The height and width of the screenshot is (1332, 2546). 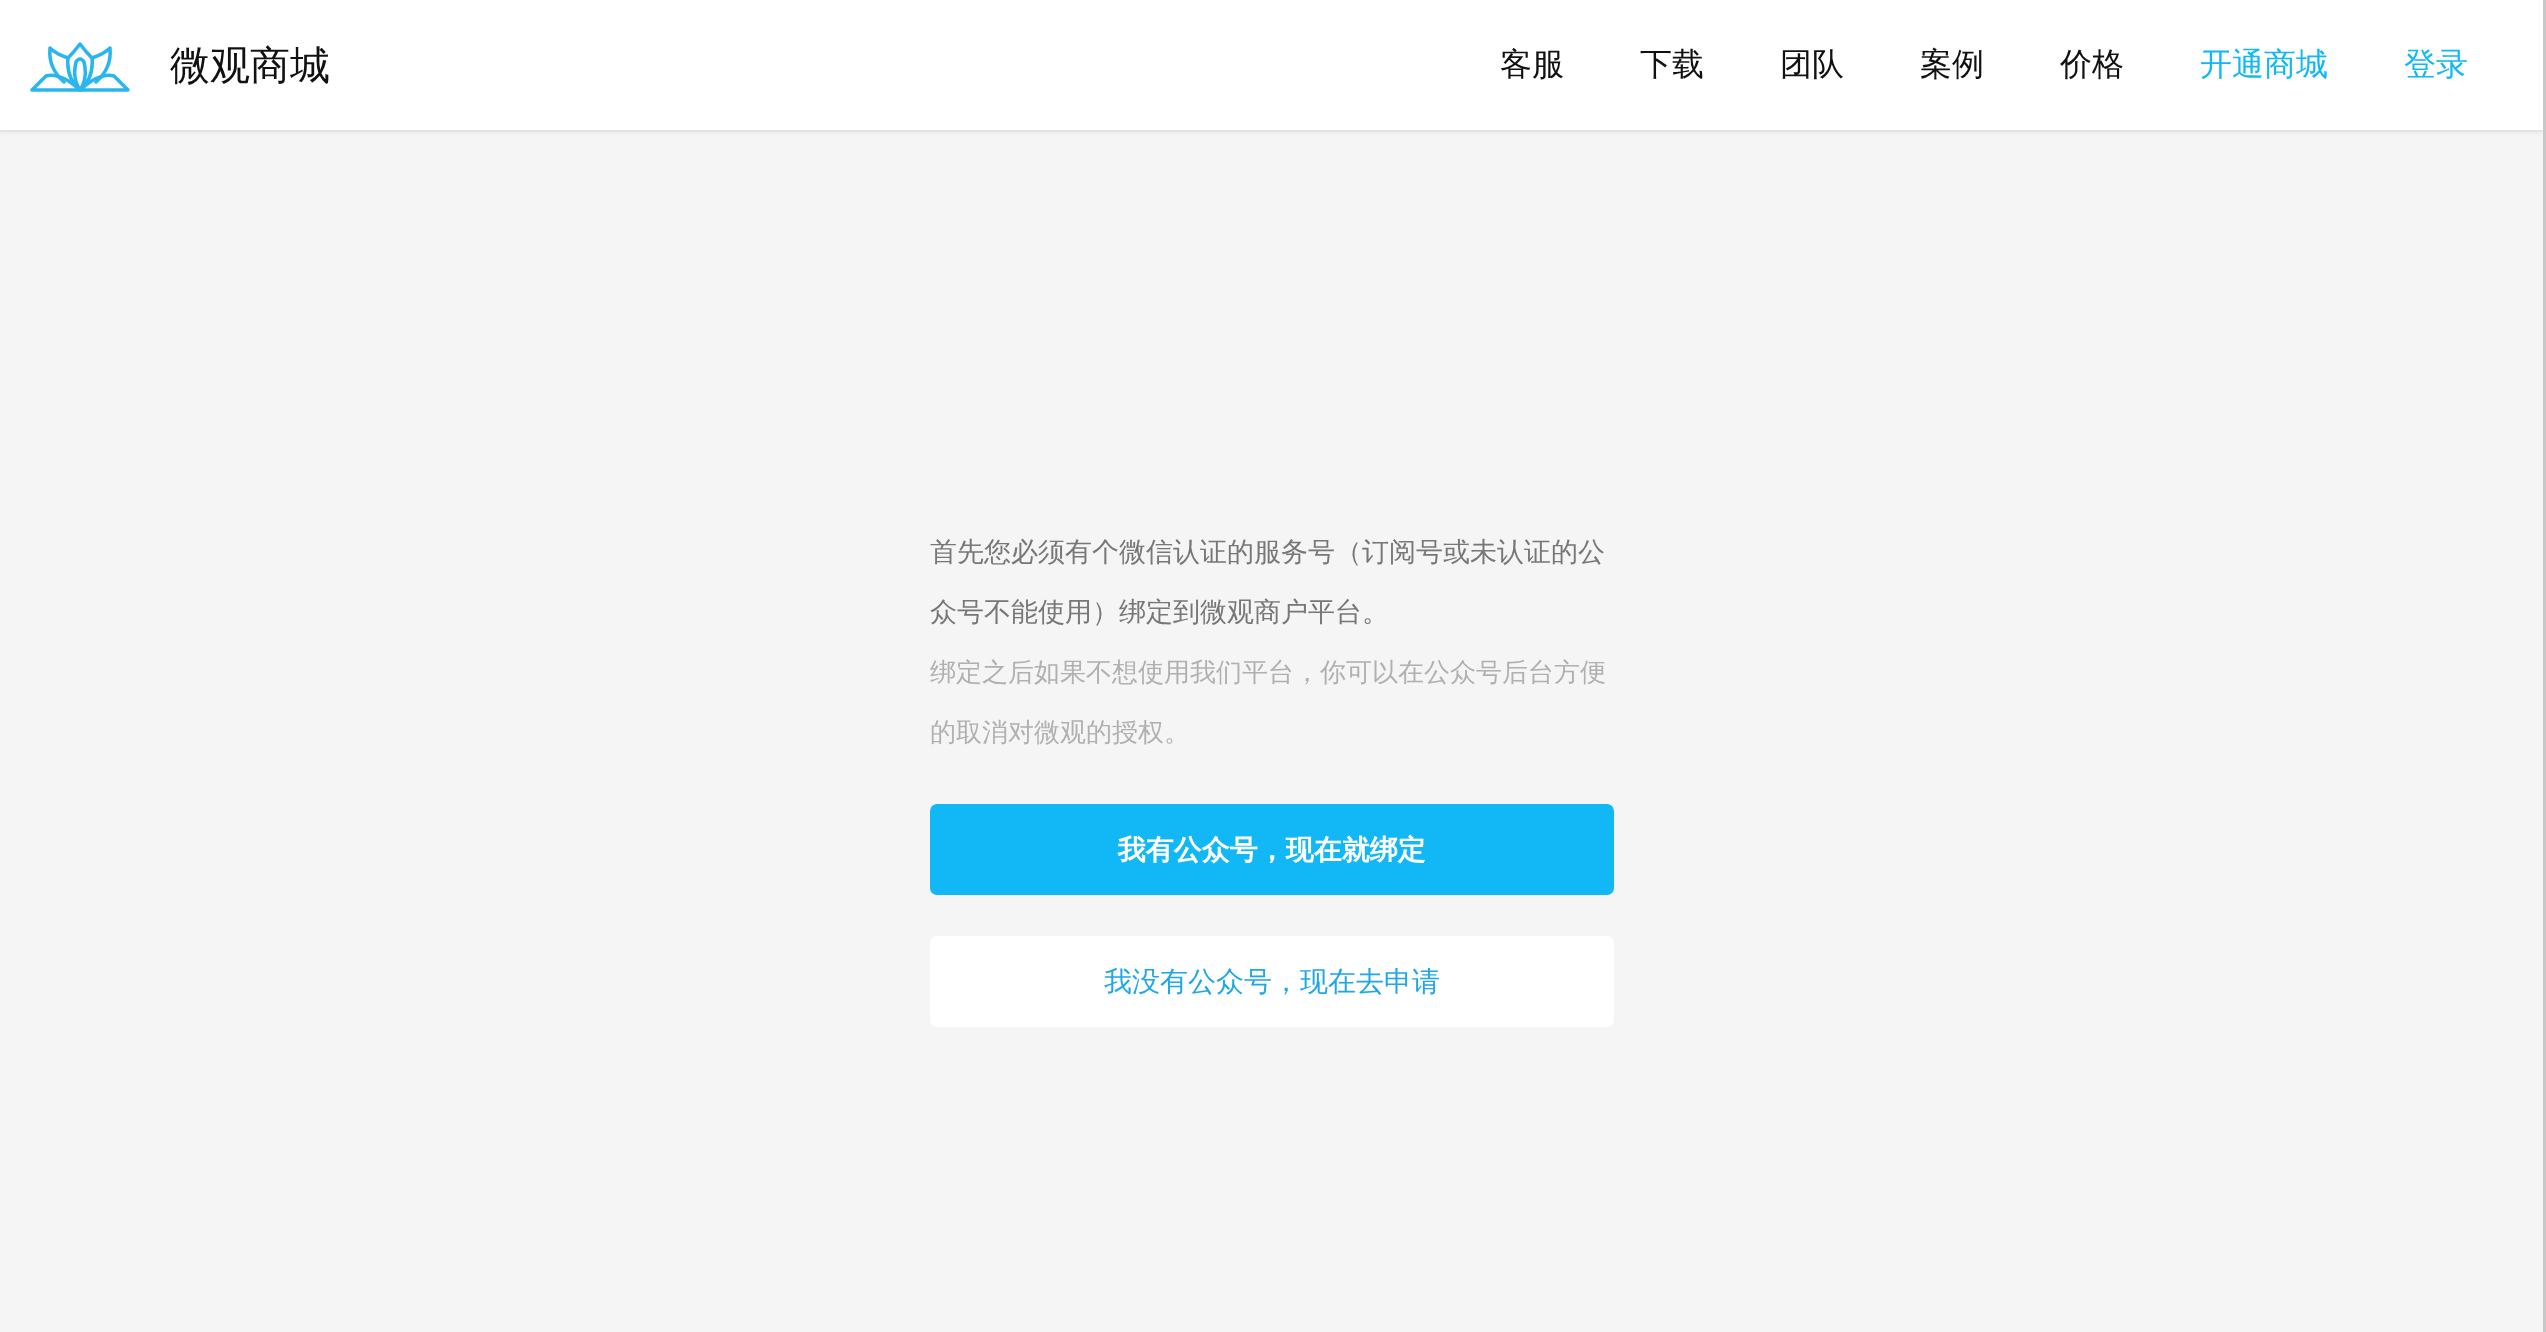 I want to click on brand-name: 微观商城, so click(x=250, y=65).